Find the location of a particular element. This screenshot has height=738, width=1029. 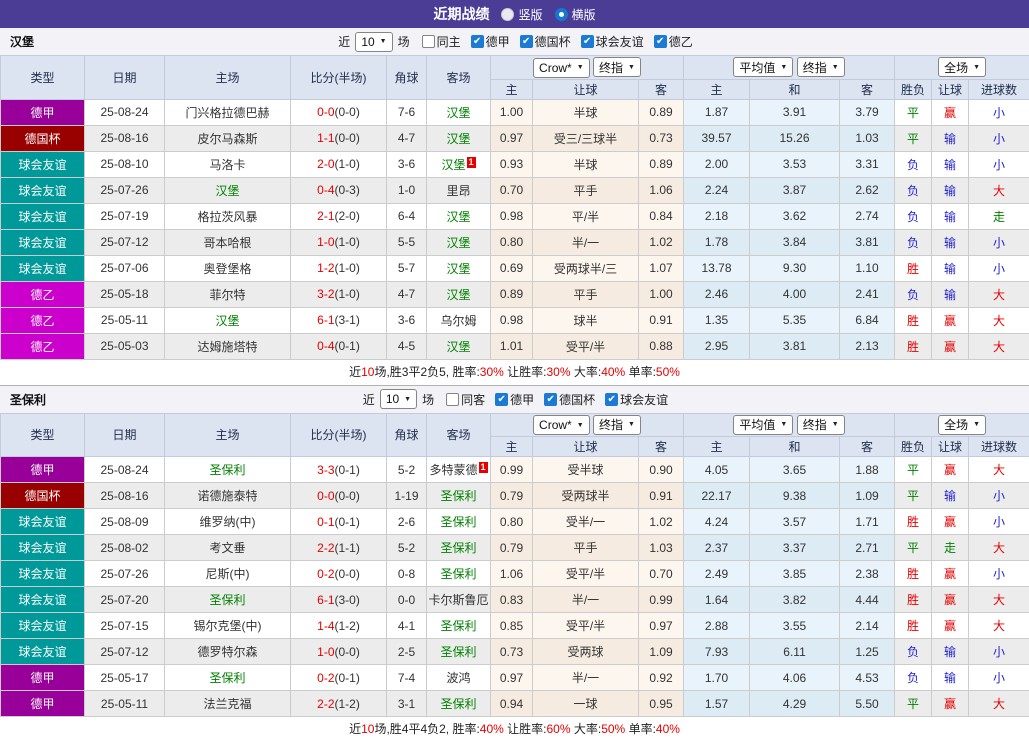

same-venue-checkbox: 同客 is located at coordinates (465, 399).